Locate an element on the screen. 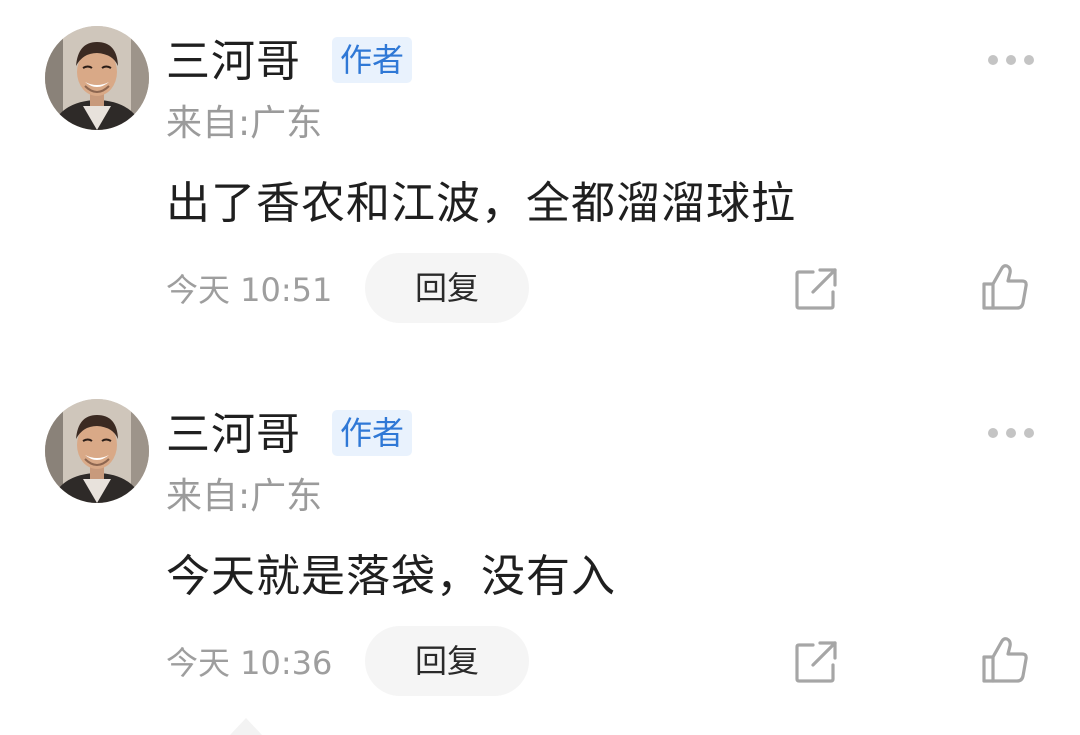  comment-text: 今天就是落袋，没有入 is located at coordinates (391, 576).